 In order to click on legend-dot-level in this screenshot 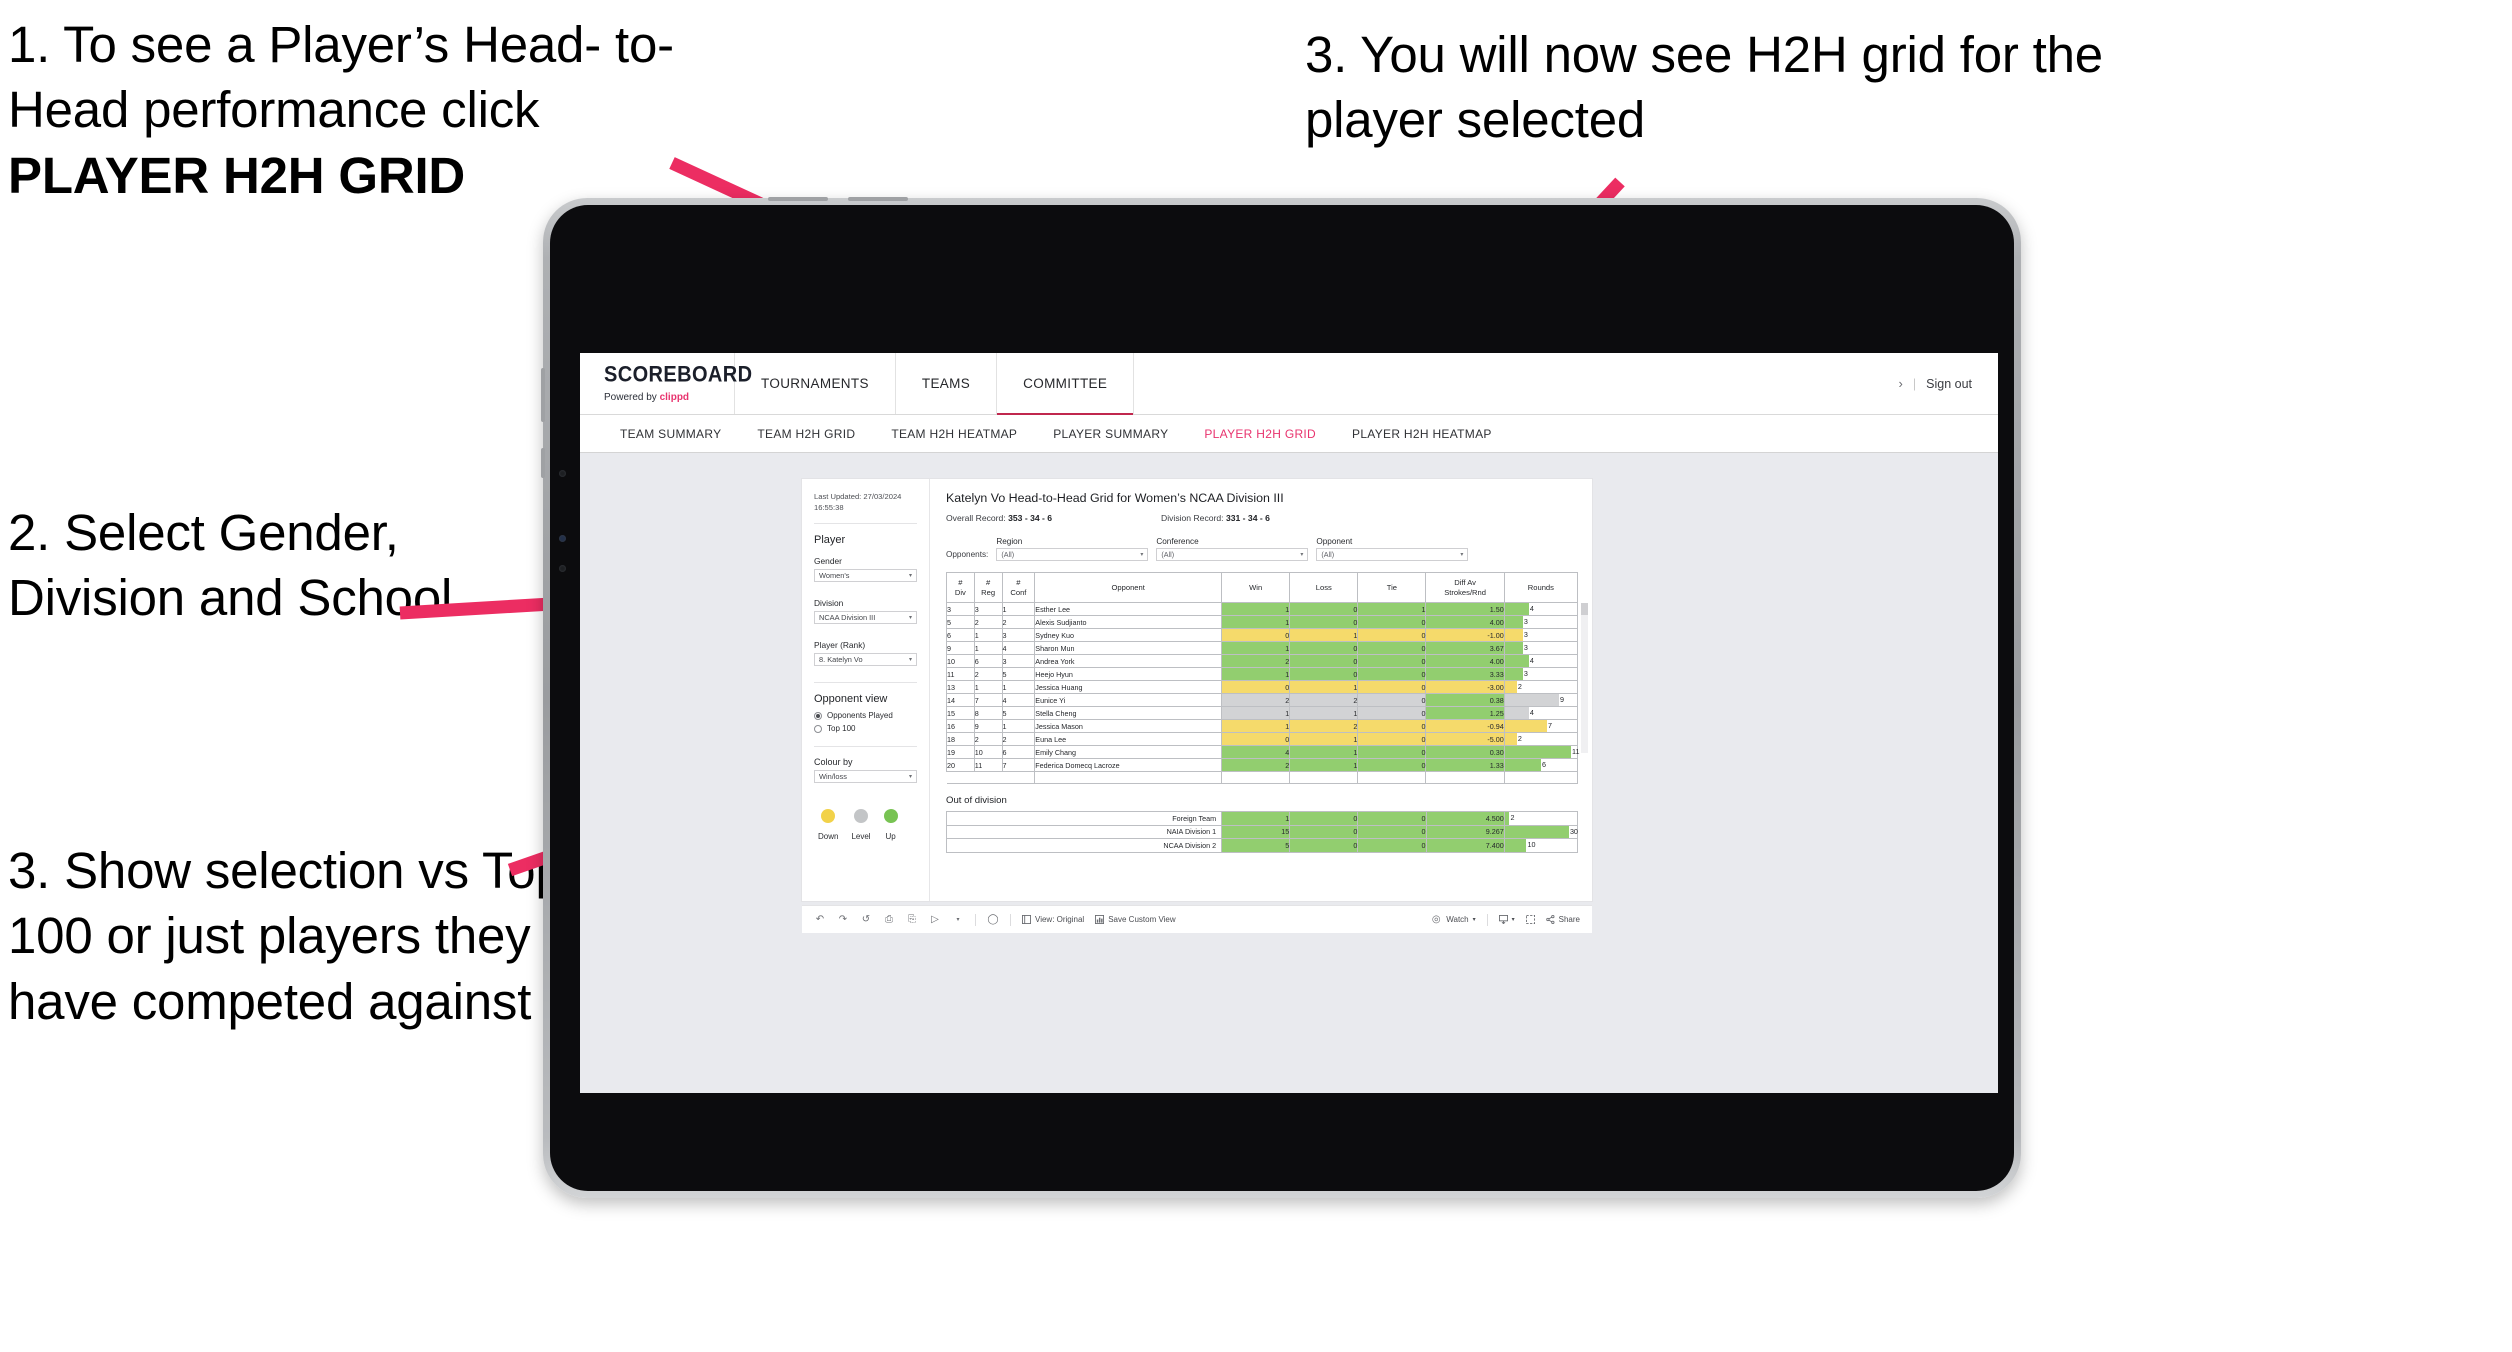, I will do `click(861, 816)`.